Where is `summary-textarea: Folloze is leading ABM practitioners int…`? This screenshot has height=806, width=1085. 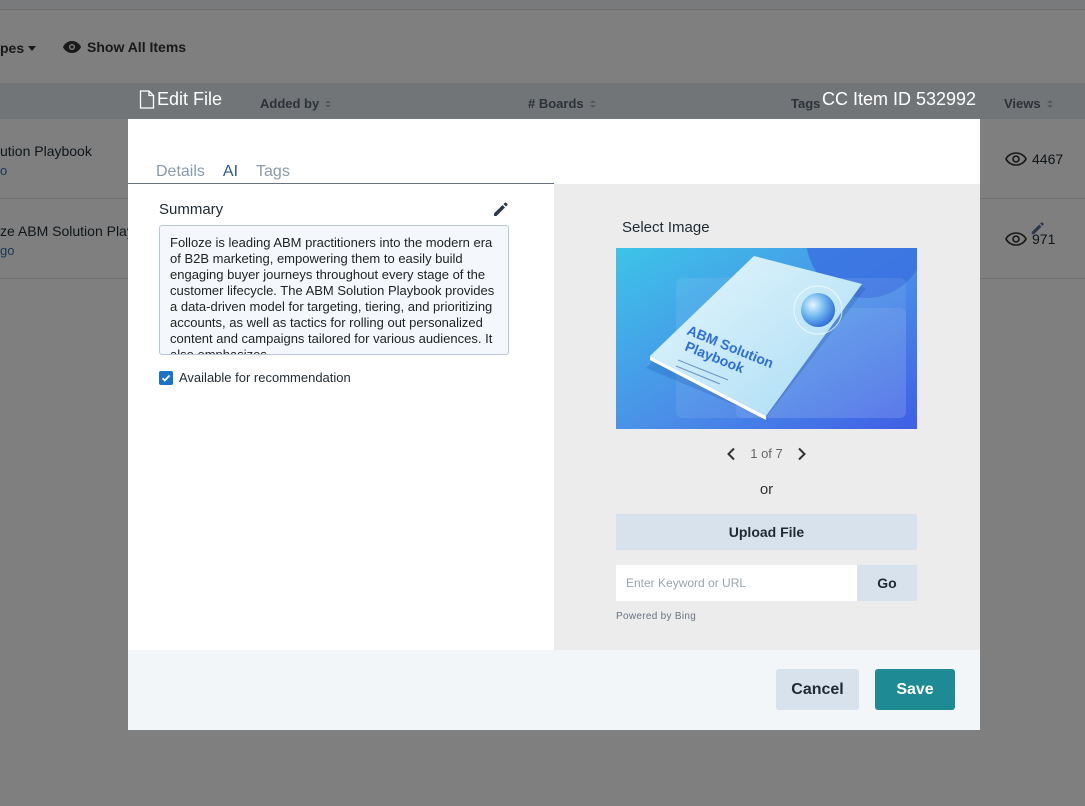 summary-textarea: Folloze is leading ABM practitioners int… is located at coordinates (334, 290).